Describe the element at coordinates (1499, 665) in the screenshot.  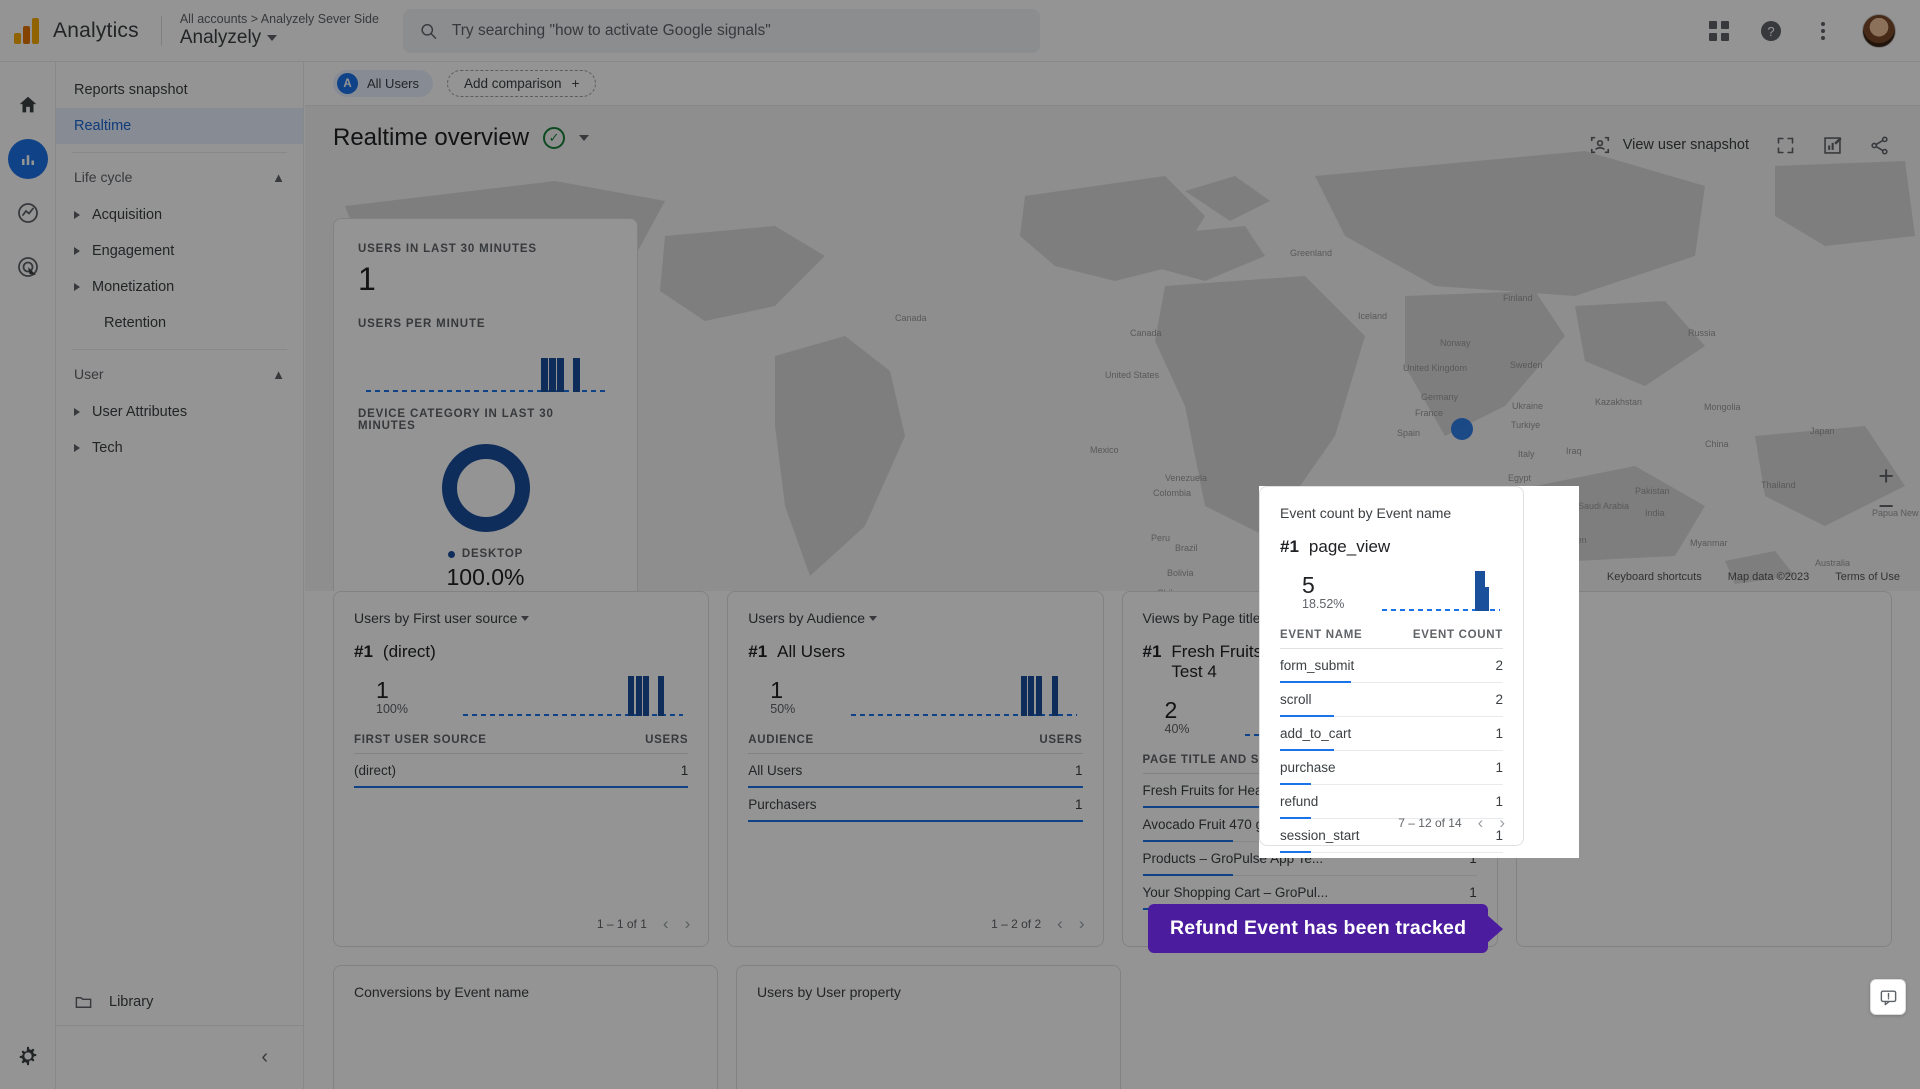
I see `row-value: 2` at that location.